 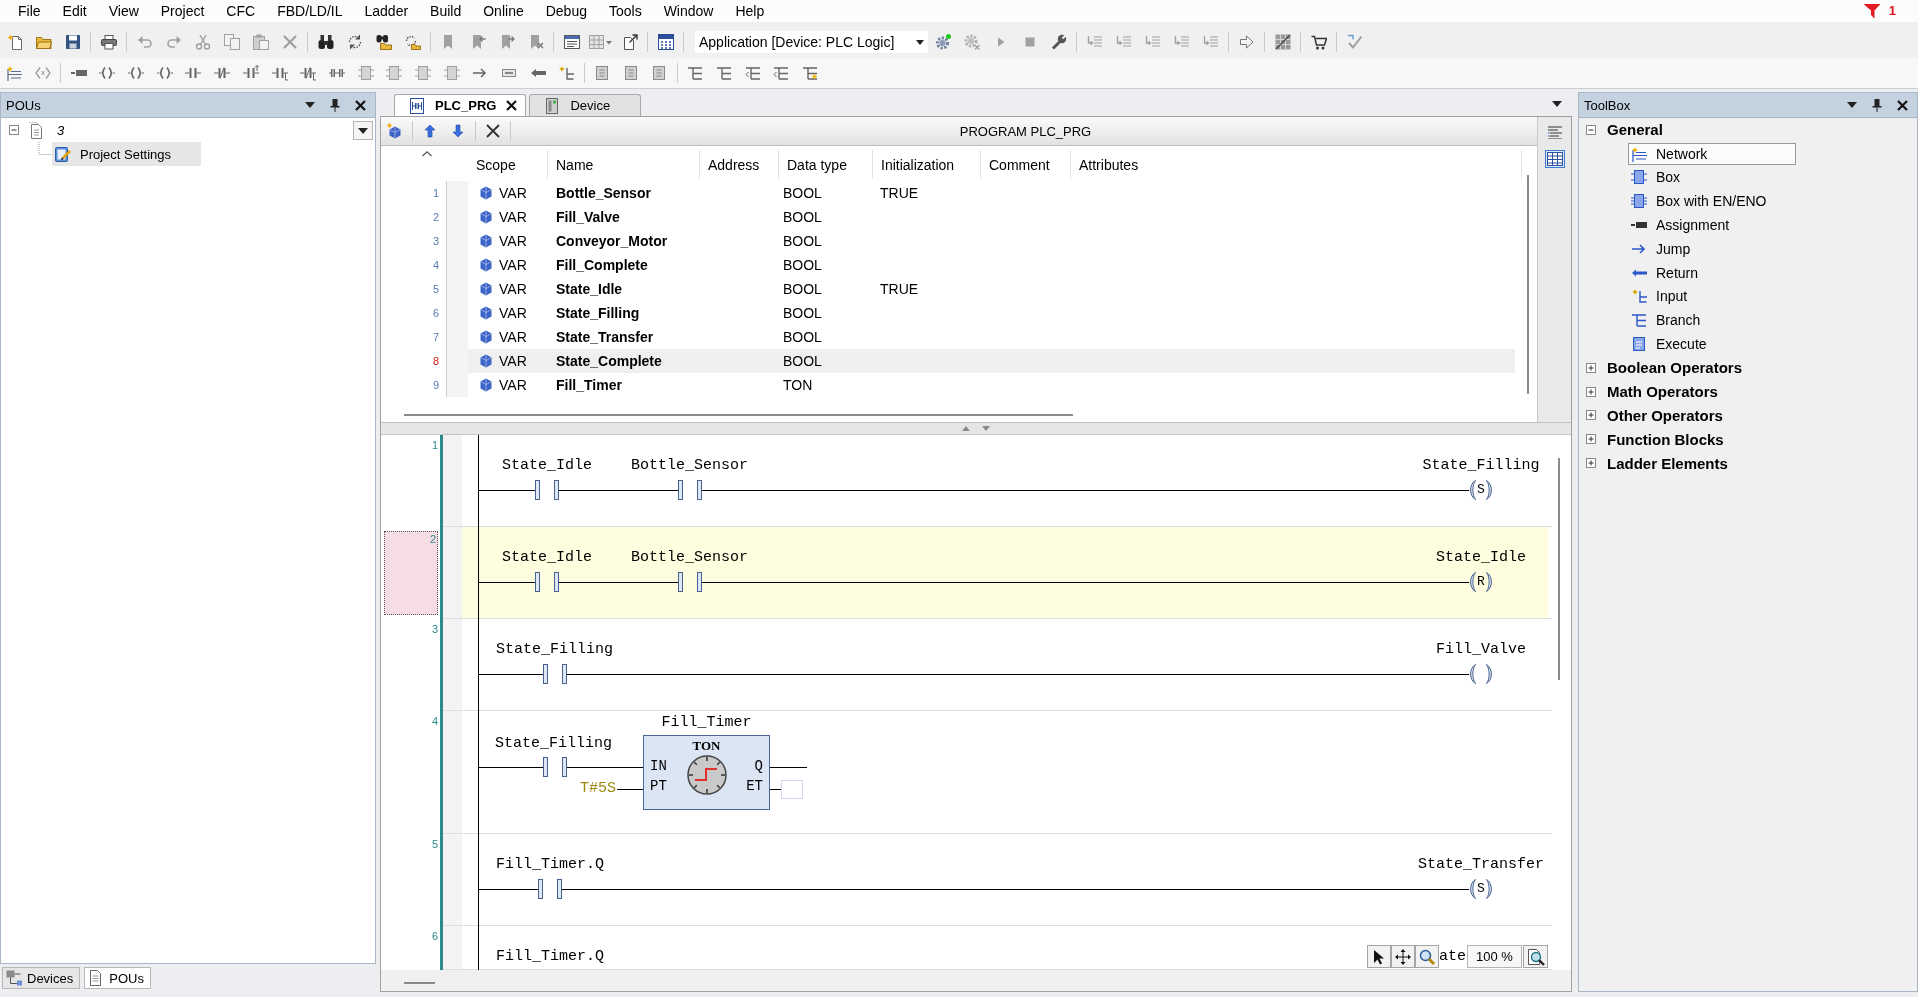 I want to click on menu-item: CFC, so click(x=241, y=11).